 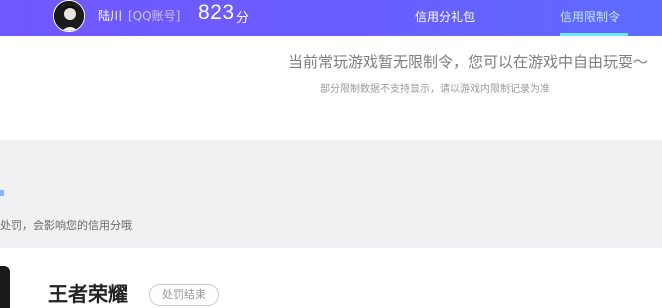 I want to click on avatar, so click(x=69, y=16).